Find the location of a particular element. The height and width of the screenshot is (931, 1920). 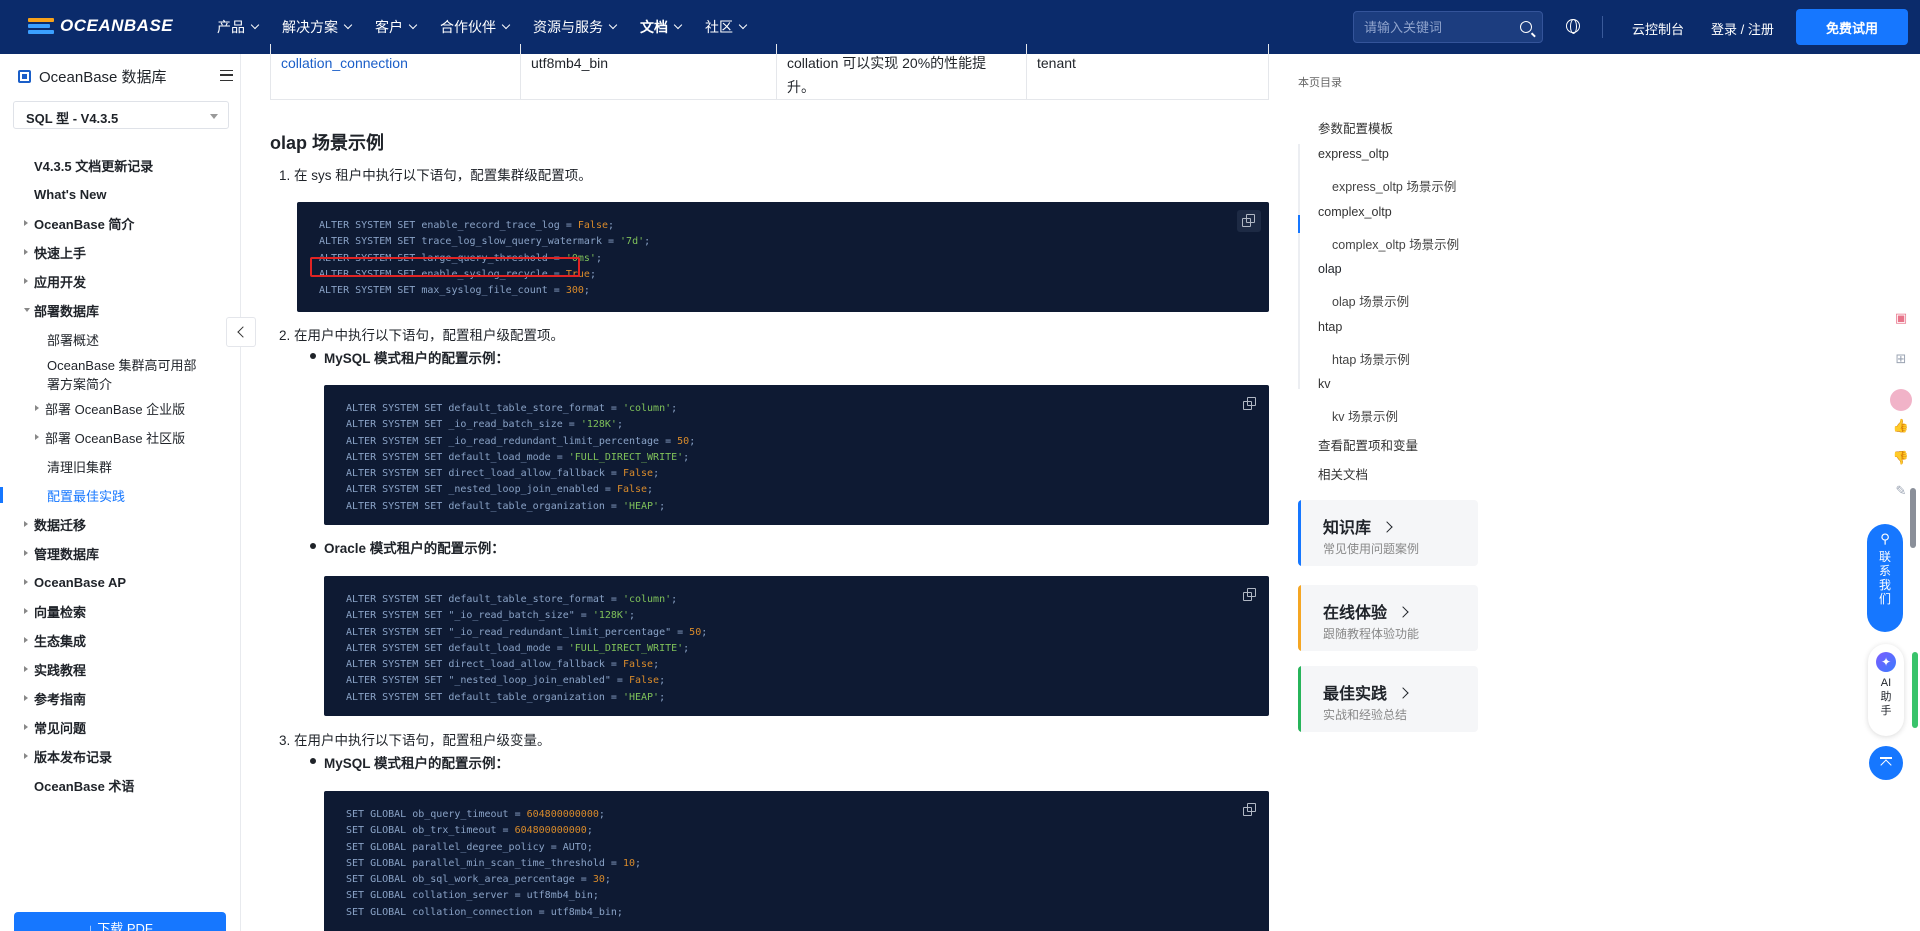

sidebar-item-12: 数据迁移 is located at coordinates (120, 524).